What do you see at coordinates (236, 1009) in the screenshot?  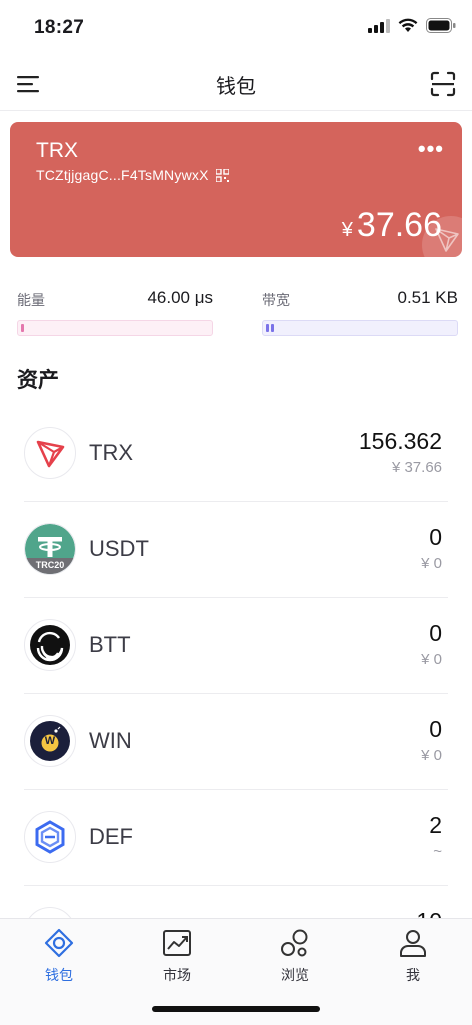 I see `home-indicator` at bounding box center [236, 1009].